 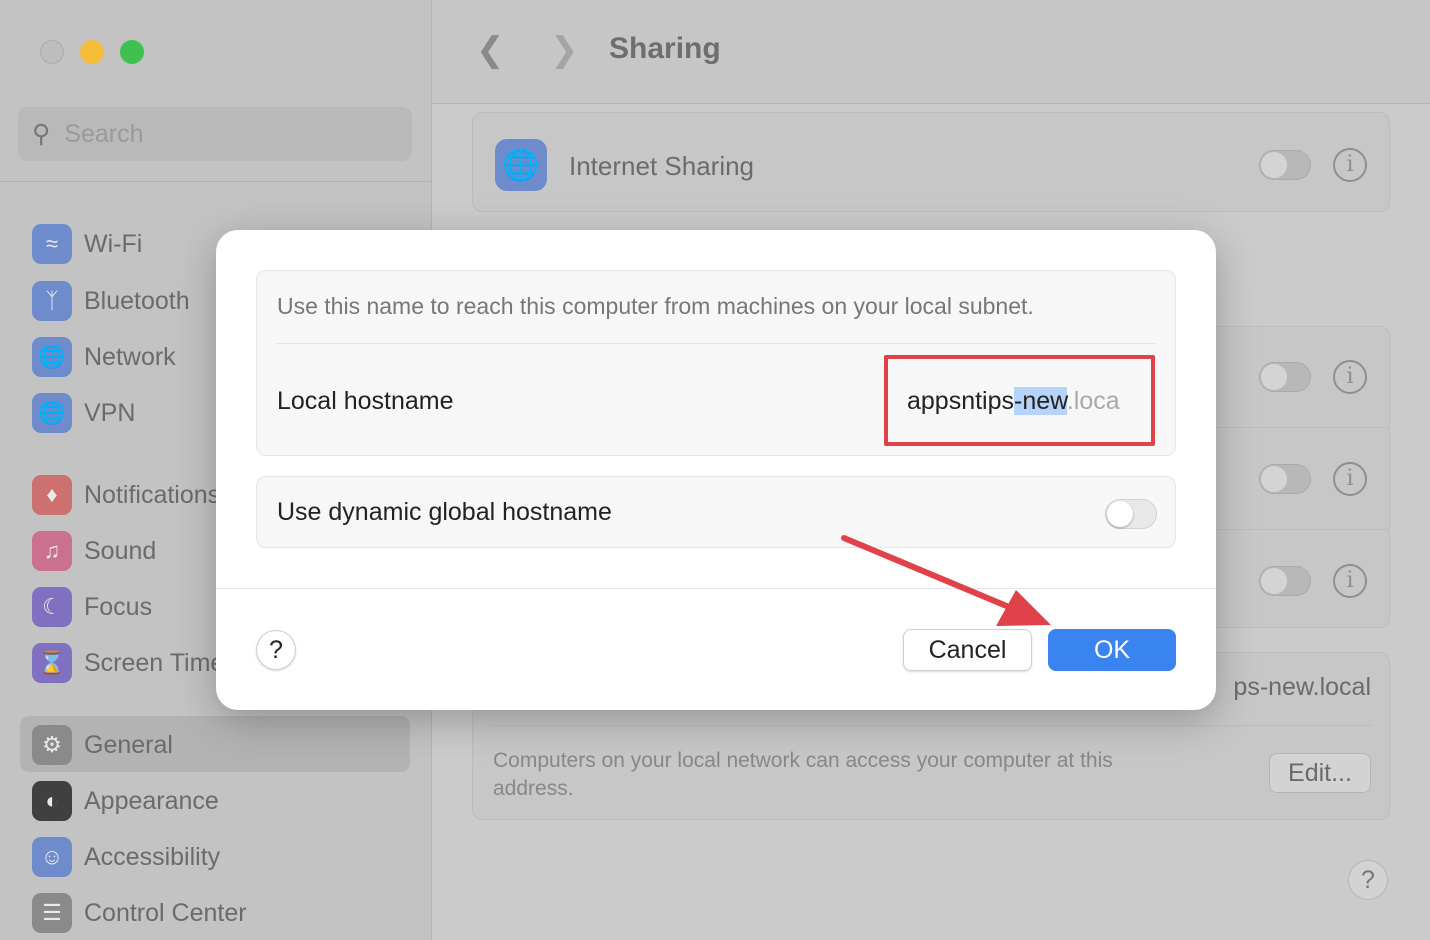 I want to click on divider, so click(x=215, y=181).